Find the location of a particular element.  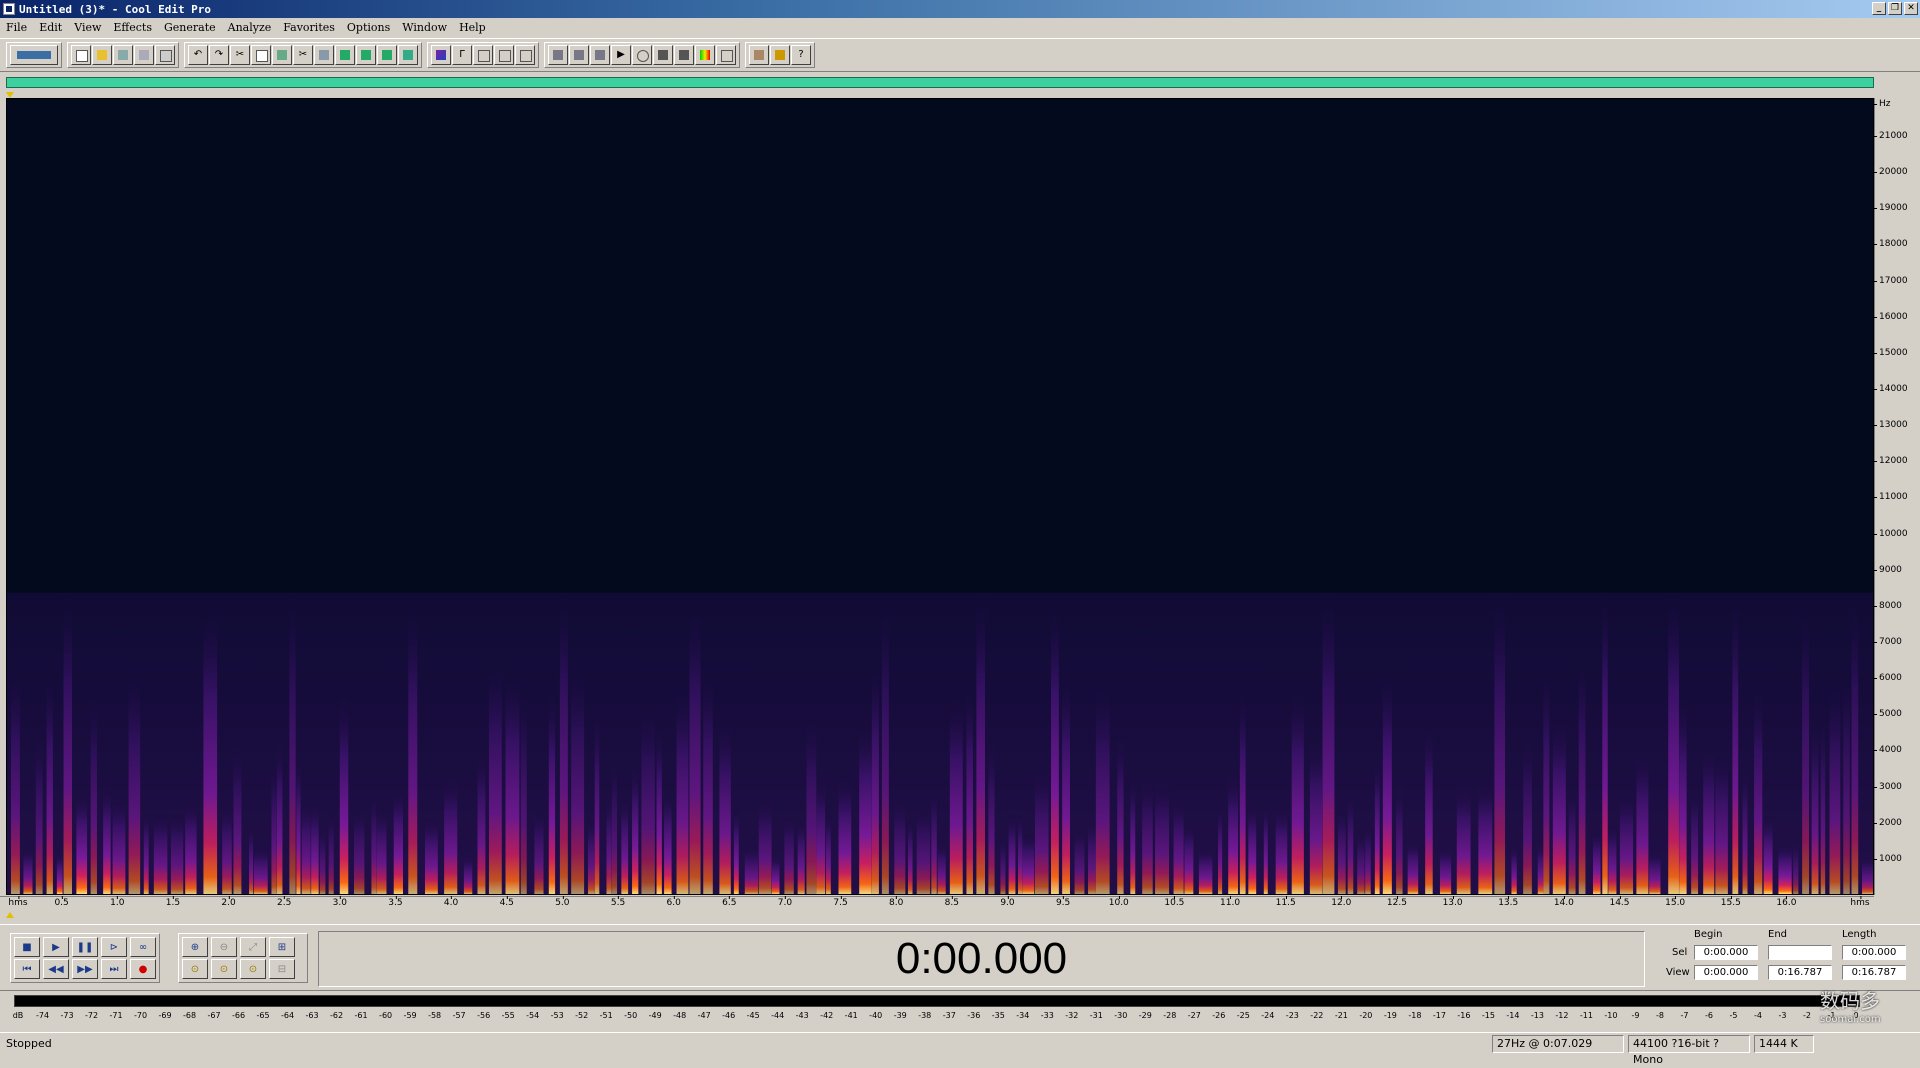

playhead-marker-icon is located at coordinates (10, 915).